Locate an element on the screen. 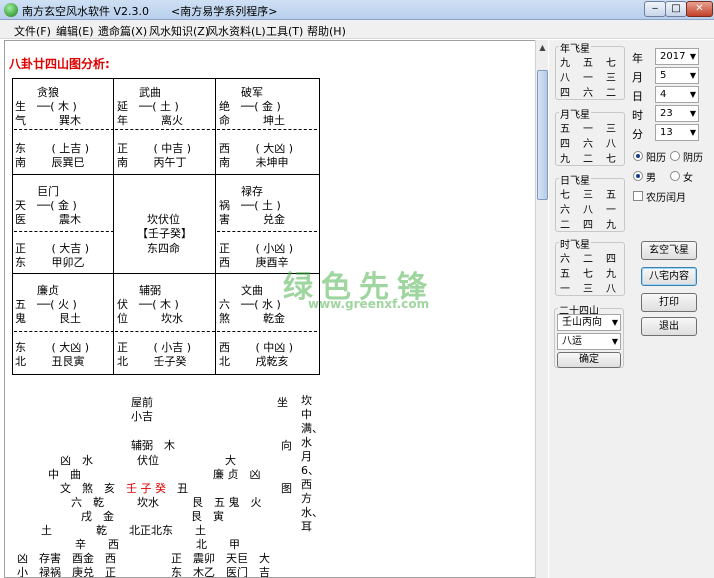 The height and width of the screenshot is (578, 714). menu-fengshui-knowledge: 风水知识(Z) is located at coordinates (179, 31).